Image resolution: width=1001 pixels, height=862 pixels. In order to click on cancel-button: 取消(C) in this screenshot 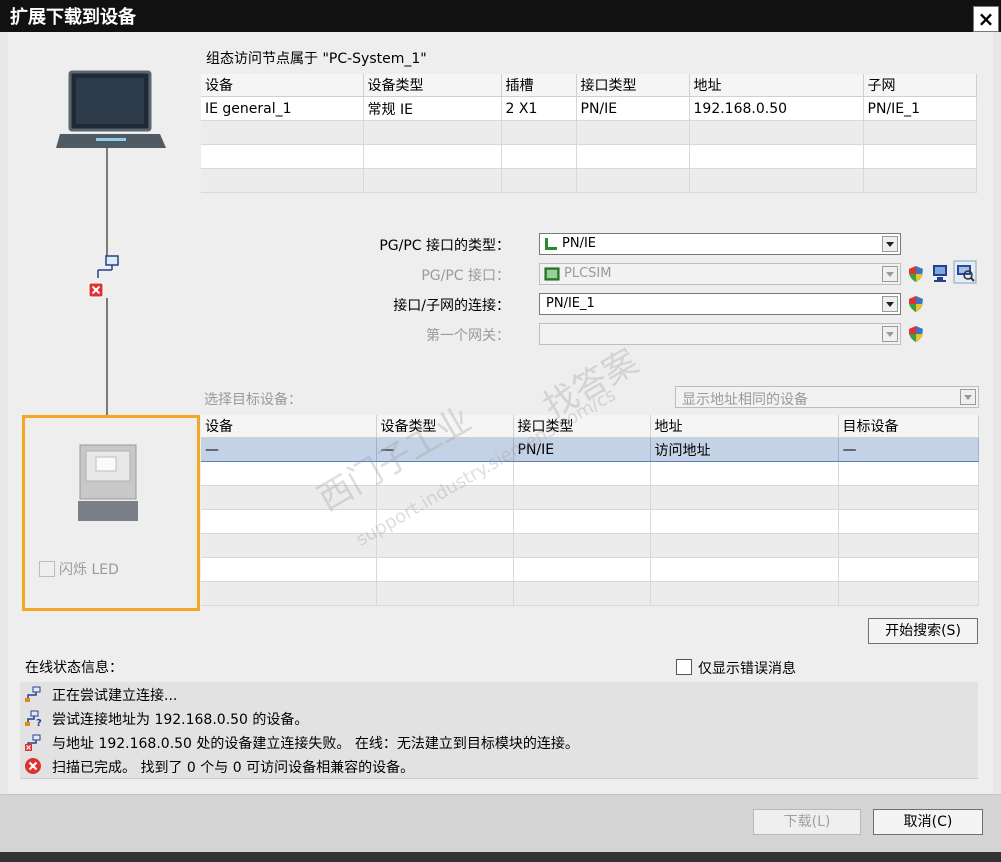, I will do `click(928, 822)`.